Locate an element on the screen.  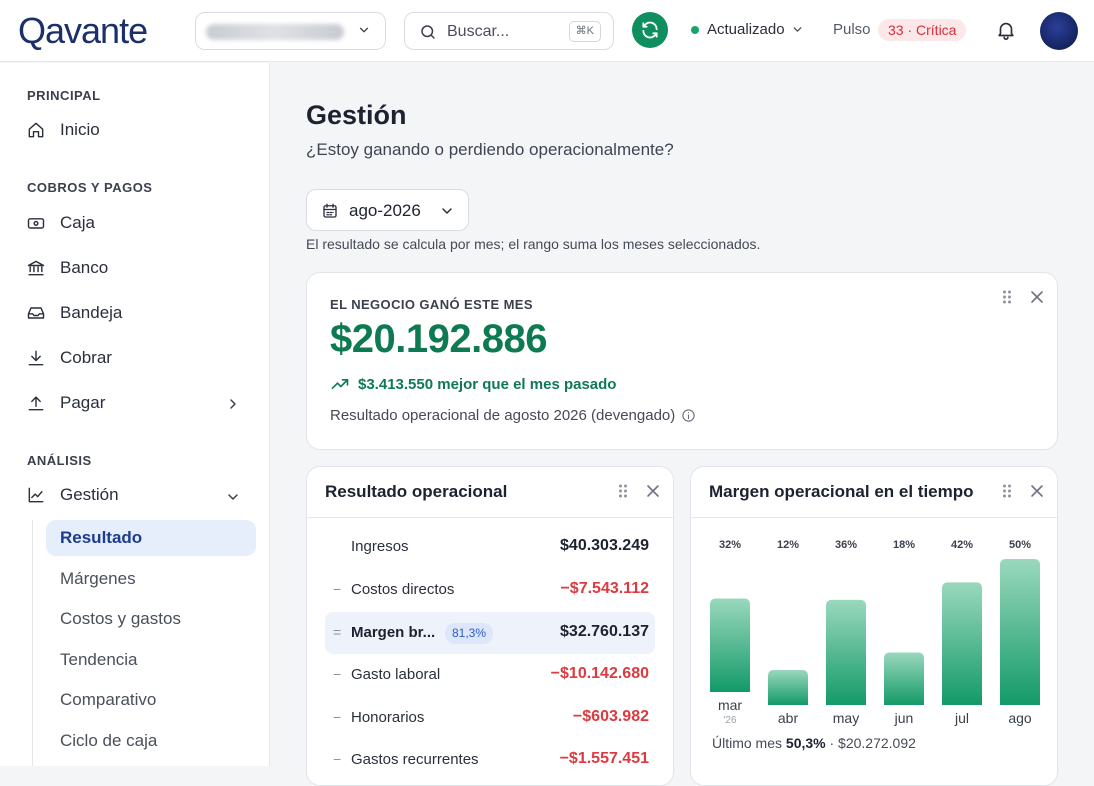
chart-footer-value: 50,3% is located at coordinates (805, 743).